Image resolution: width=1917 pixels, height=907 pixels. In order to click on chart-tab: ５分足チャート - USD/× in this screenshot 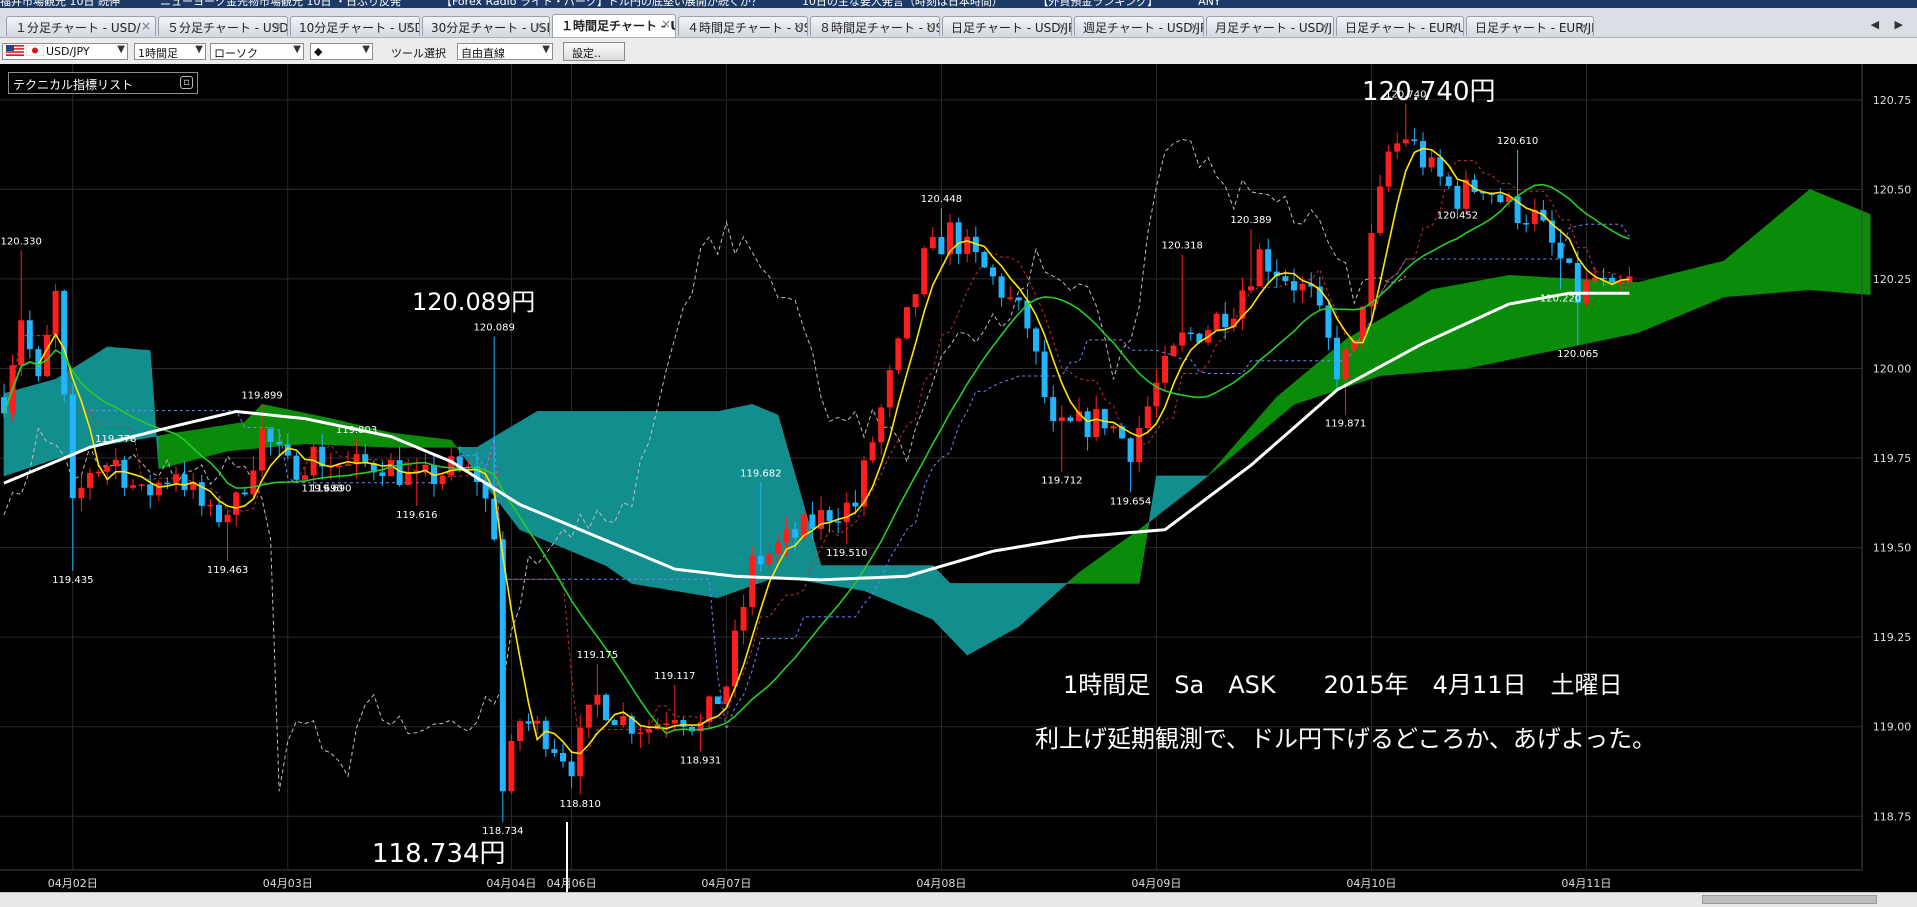, I will do `click(223, 26)`.